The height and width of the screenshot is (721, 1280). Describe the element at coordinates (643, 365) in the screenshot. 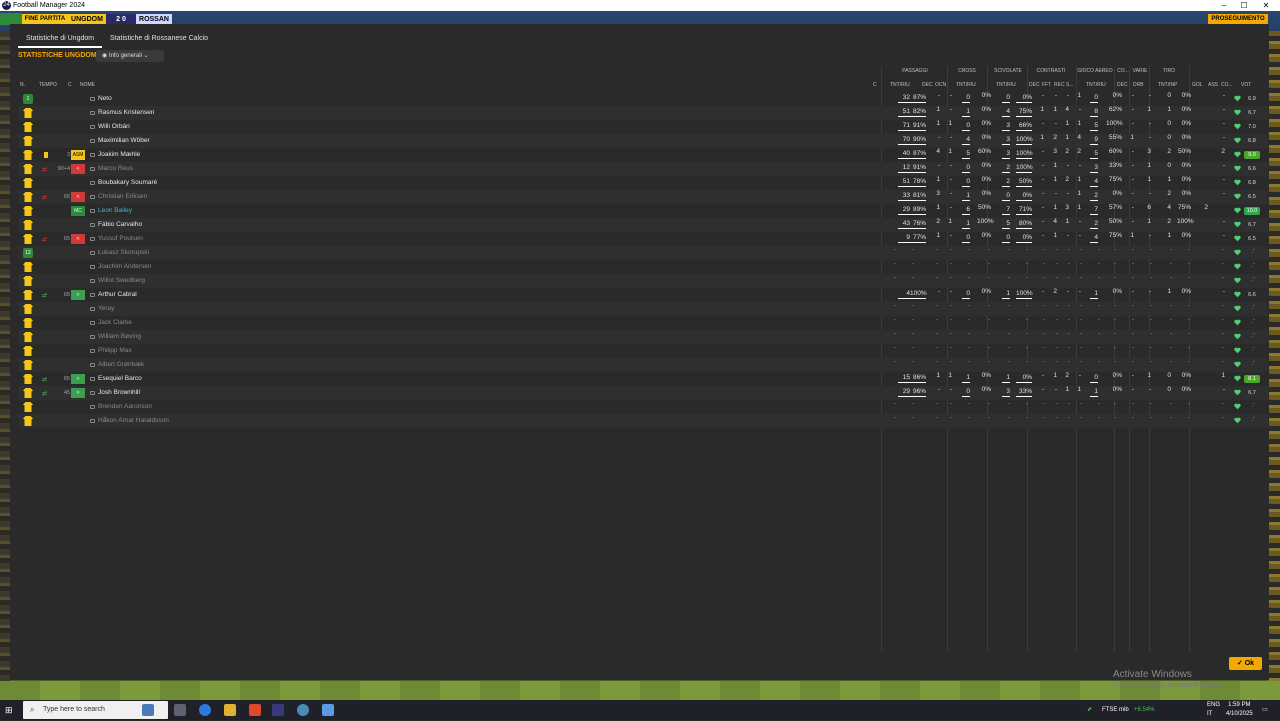

I see `table-row: Albert Grønbæk - - - - - - - - - - - - - - - - - - - - -` at that location.